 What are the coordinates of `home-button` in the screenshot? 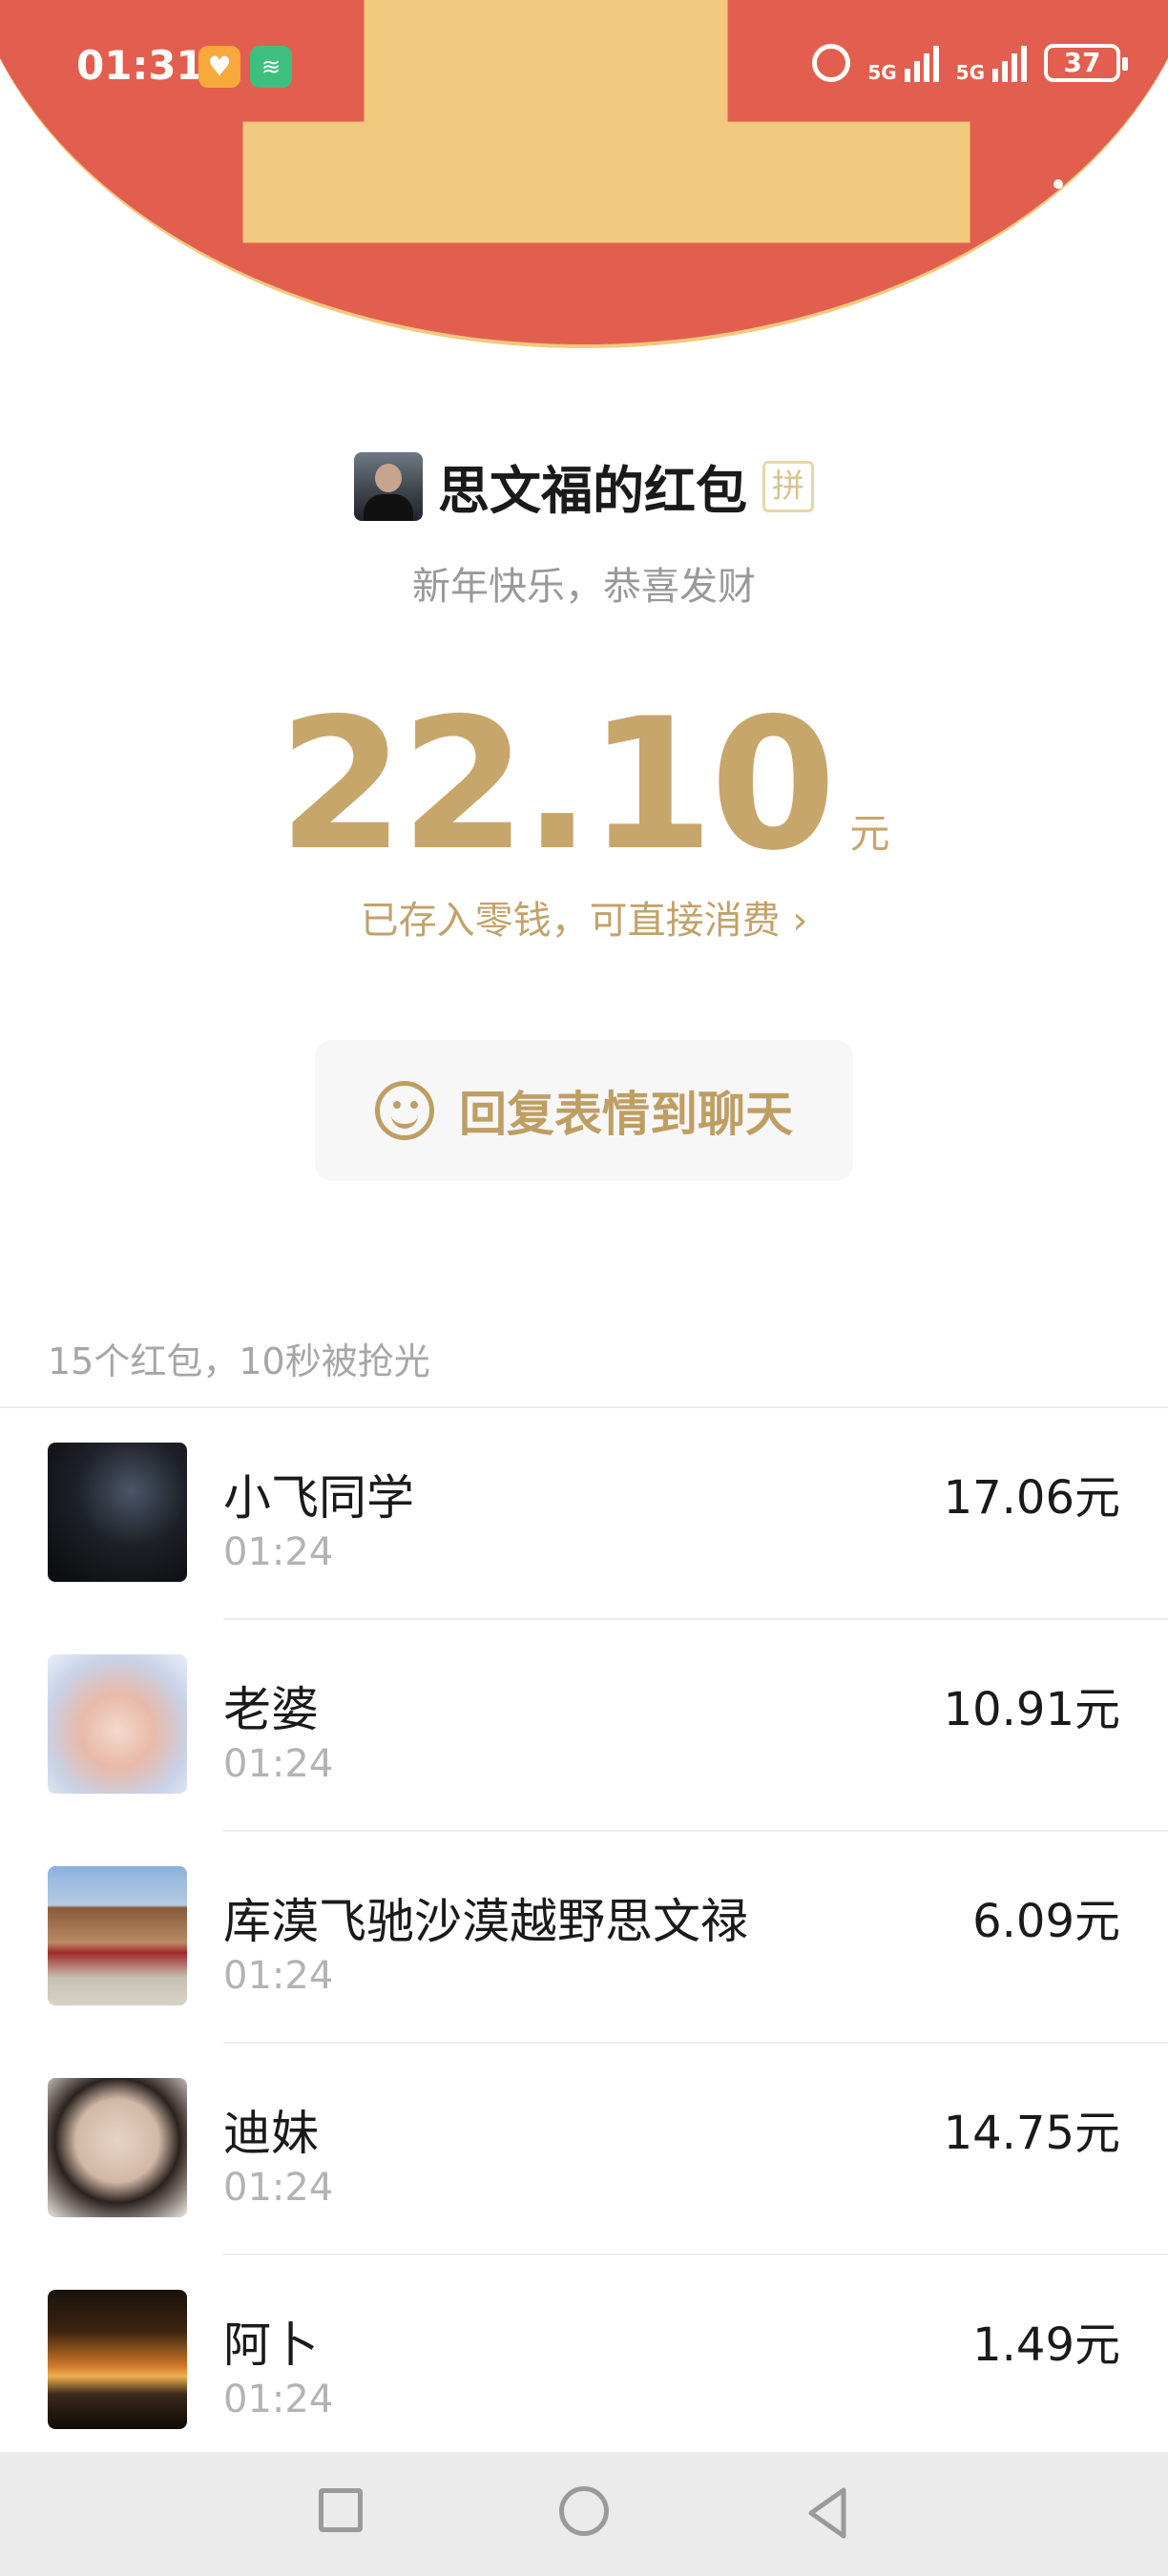 It's located at (584, 2511).